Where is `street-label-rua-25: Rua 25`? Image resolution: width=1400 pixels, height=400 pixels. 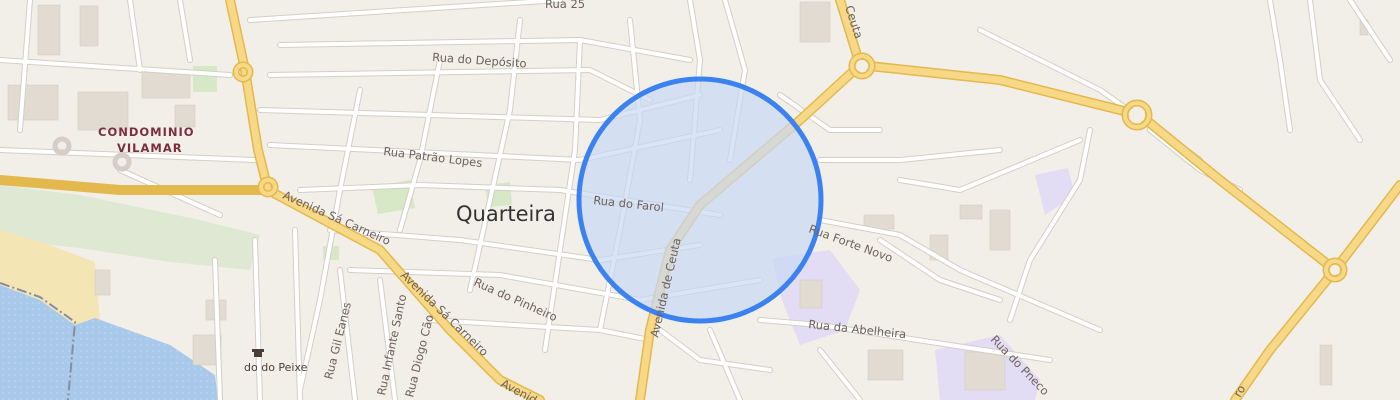 street-label-rua-25: Rua 25 is located at coordinates (565, 5).